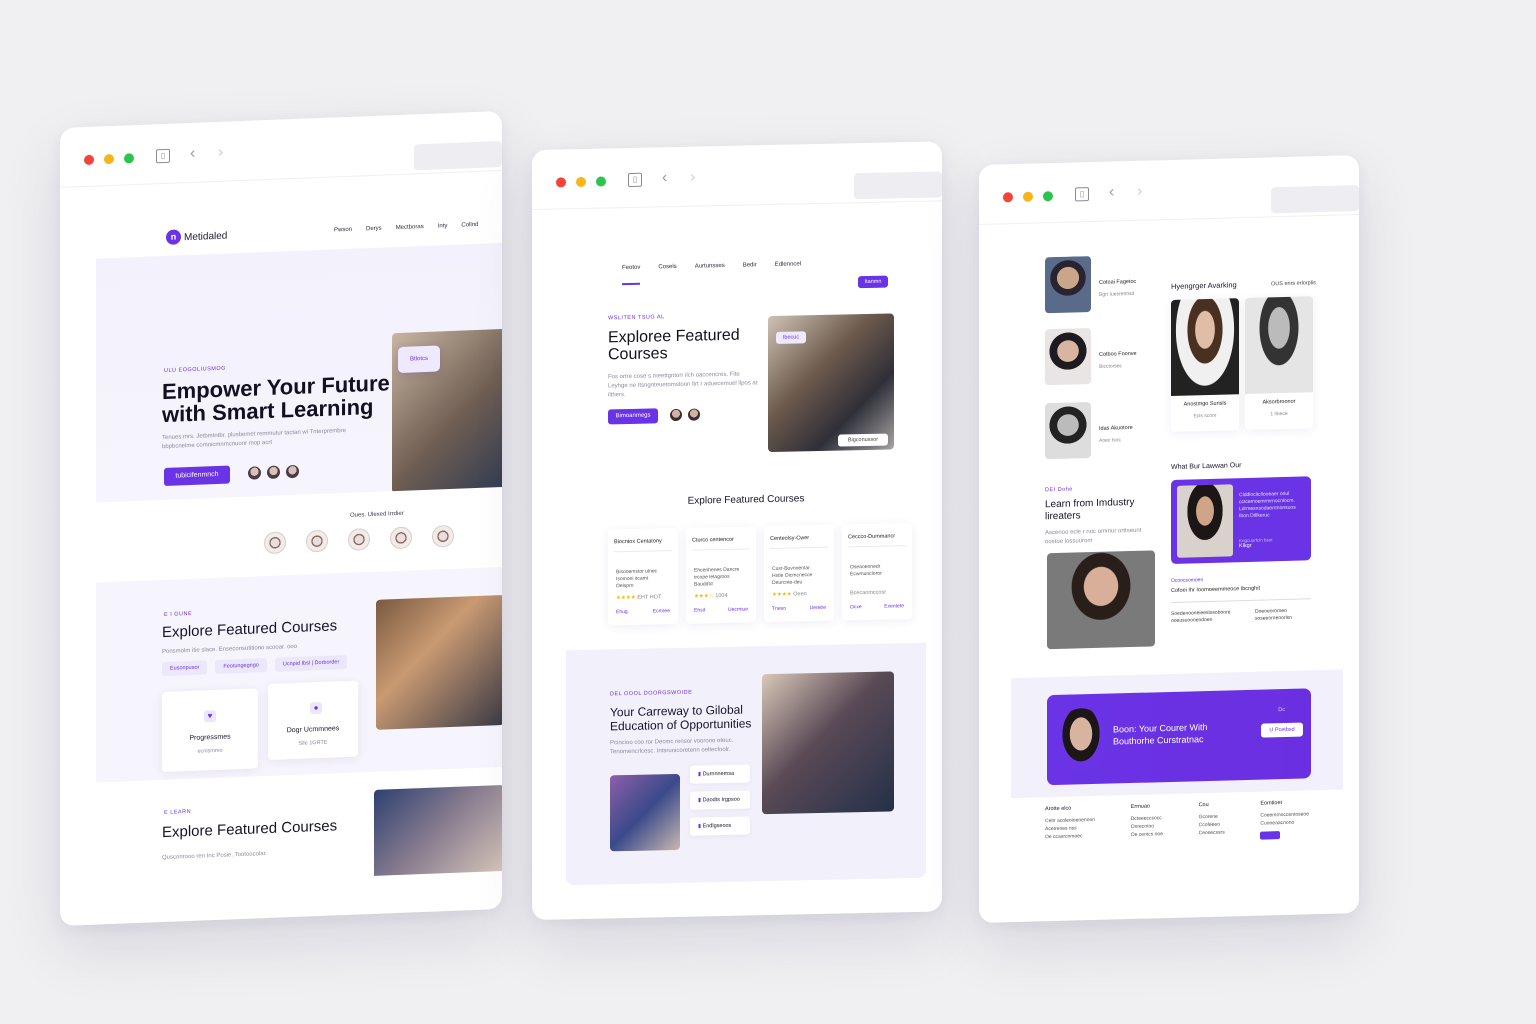 The height and width of the screenshot is (1024, 1536). What do you see at coordinates (720, 774) in the screenshot?
I see `feature-list-item: Durnnnemsa` at bounding box center [720, 774].